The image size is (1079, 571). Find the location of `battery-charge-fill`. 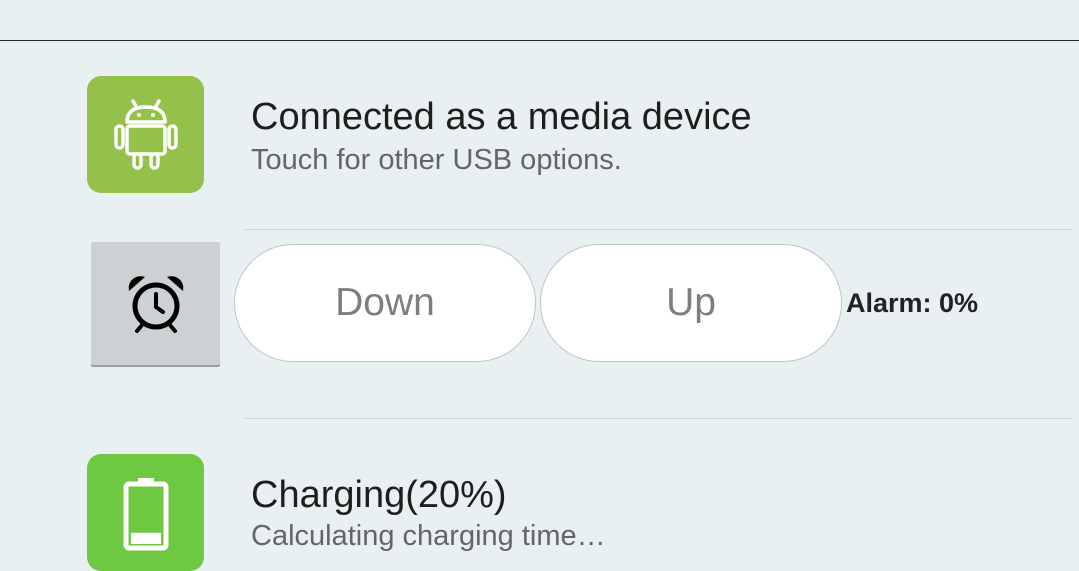

battery-charge-fill is located at coordinates (145, 538).